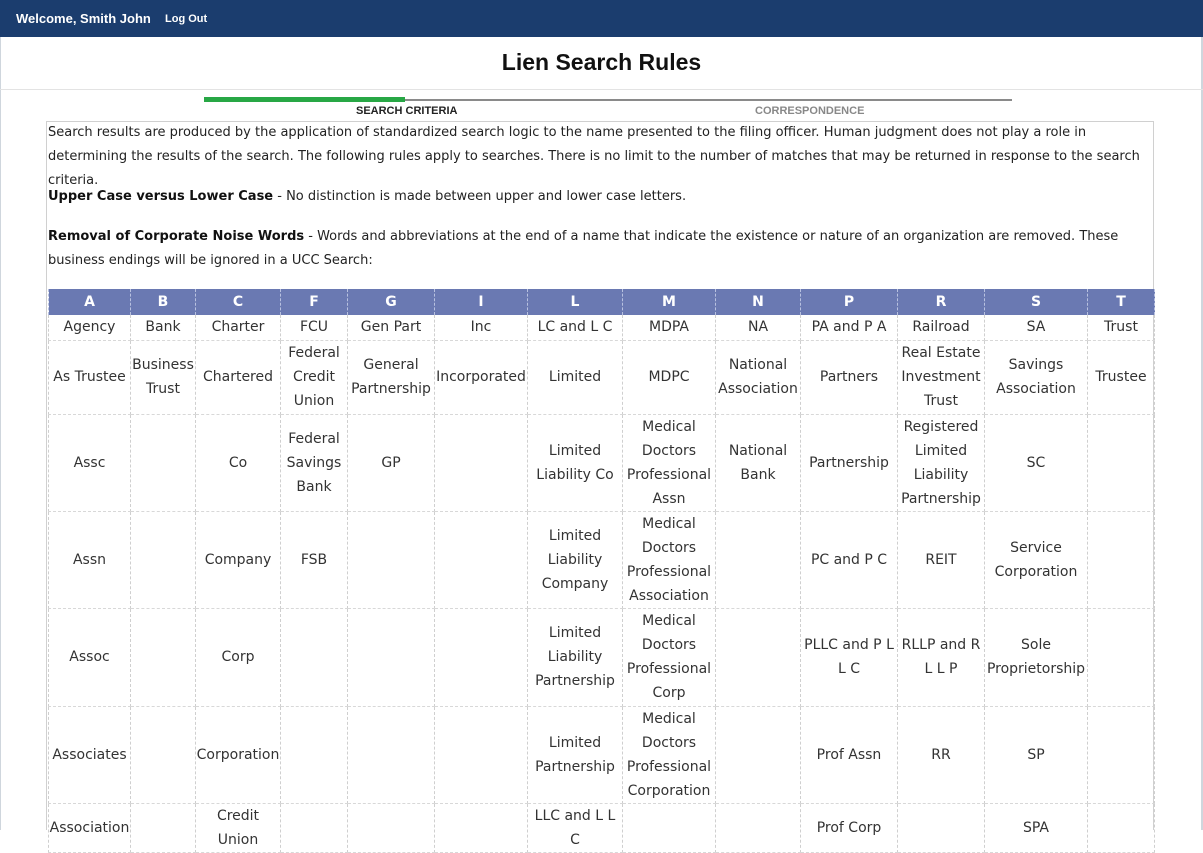 This screenshot has width=1203, height=853. Describe the element at coordinates (669, 328) in the screenshot. I see `table-cell: MDPA` at that location.